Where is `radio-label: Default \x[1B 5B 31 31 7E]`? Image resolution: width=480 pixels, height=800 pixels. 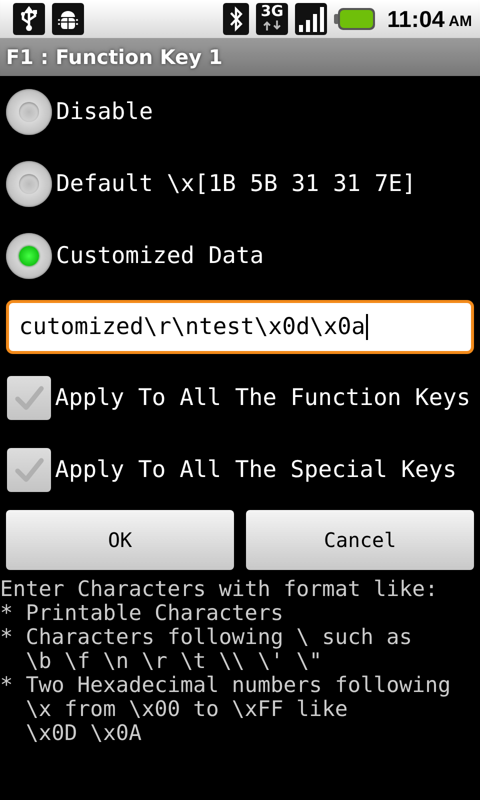
radio-label: Default \x[1B 5B 31 31 7E] is located at coordinates (236, 184).